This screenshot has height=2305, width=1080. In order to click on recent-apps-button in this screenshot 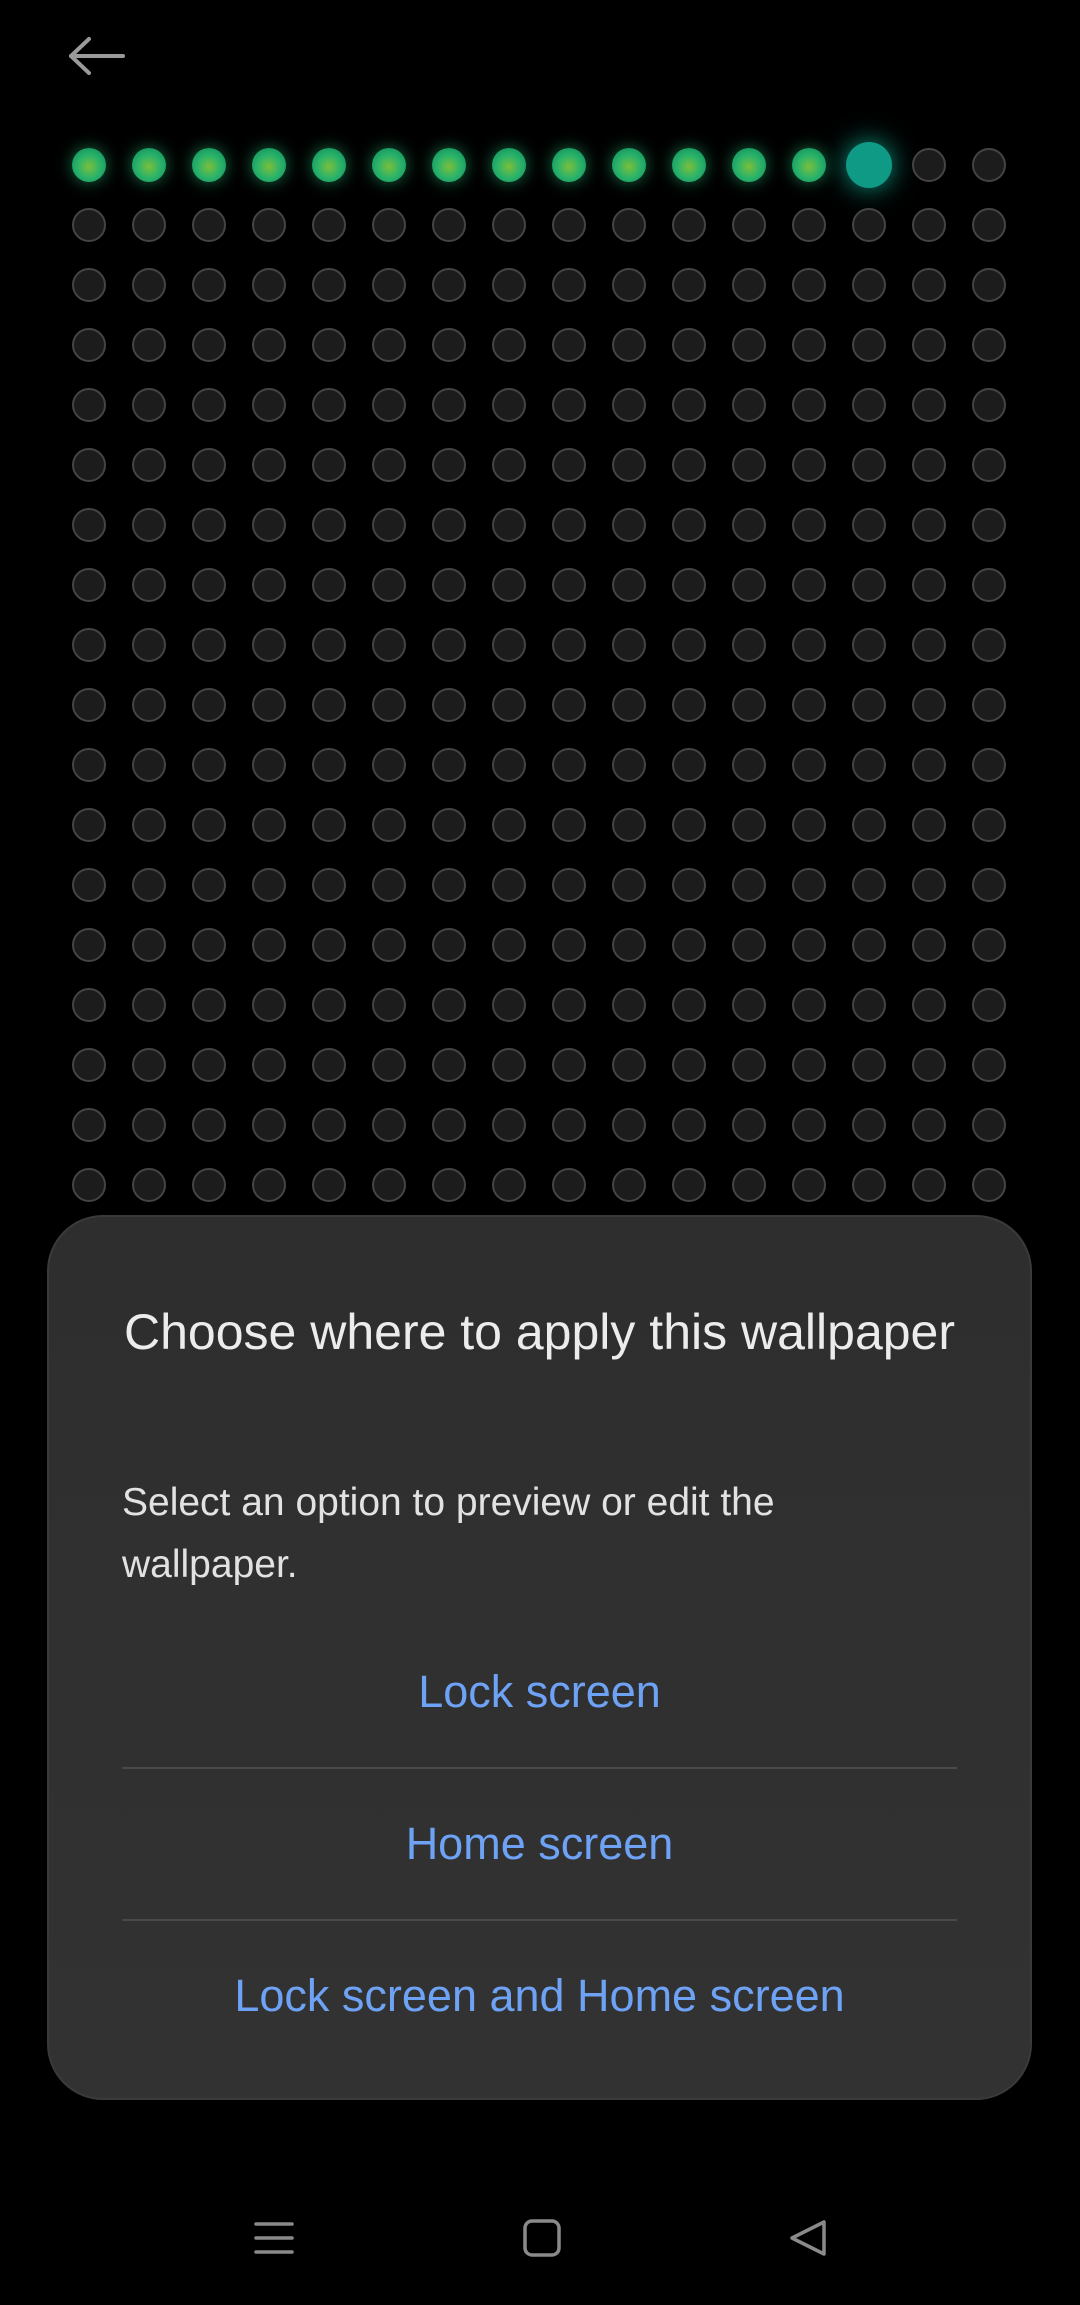, I will do `click(274, 2238)`.